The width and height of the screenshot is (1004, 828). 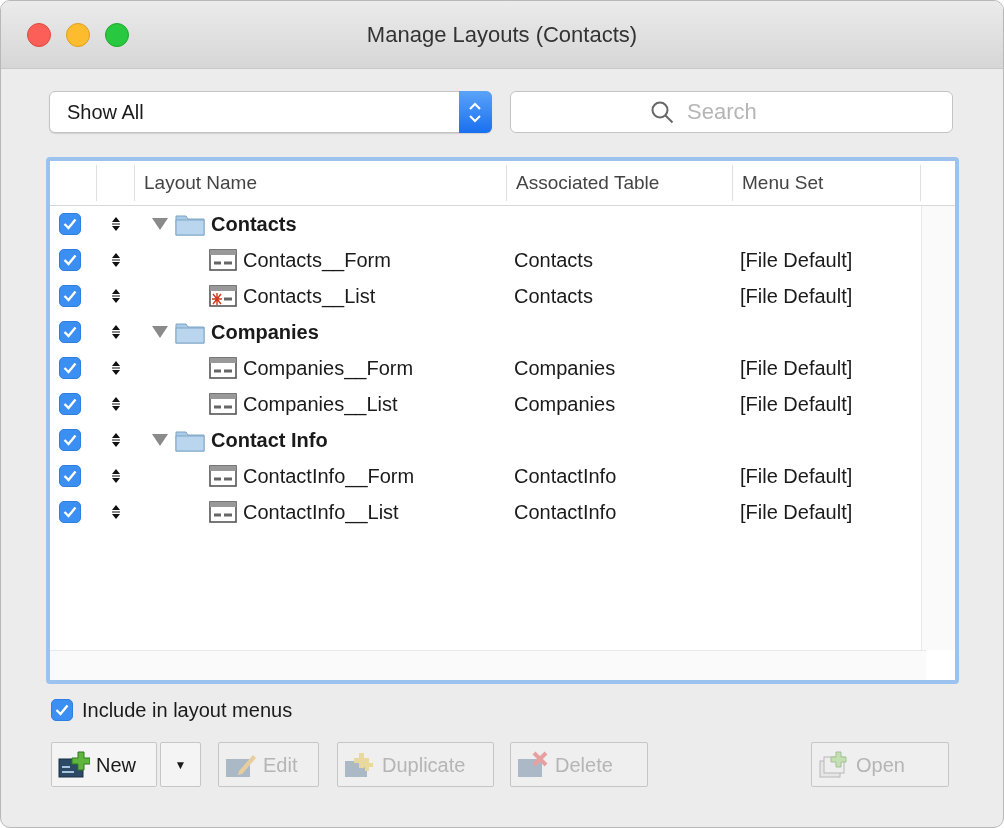 I want to click on filter-dropdown: Show All, so click(x=270, y=112).